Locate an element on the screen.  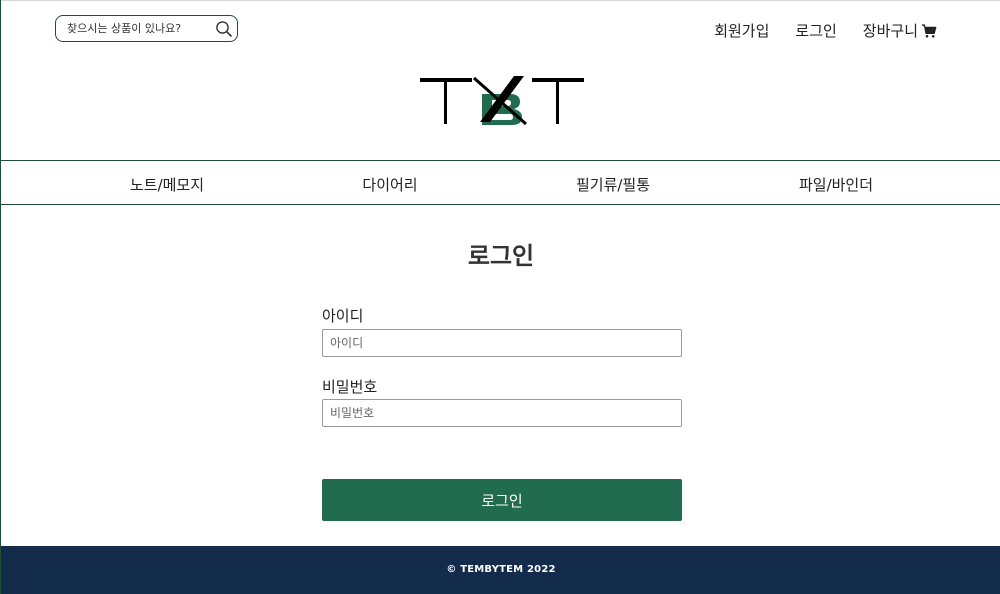
login-button: 로그인 is located at coordinates (502, 500).